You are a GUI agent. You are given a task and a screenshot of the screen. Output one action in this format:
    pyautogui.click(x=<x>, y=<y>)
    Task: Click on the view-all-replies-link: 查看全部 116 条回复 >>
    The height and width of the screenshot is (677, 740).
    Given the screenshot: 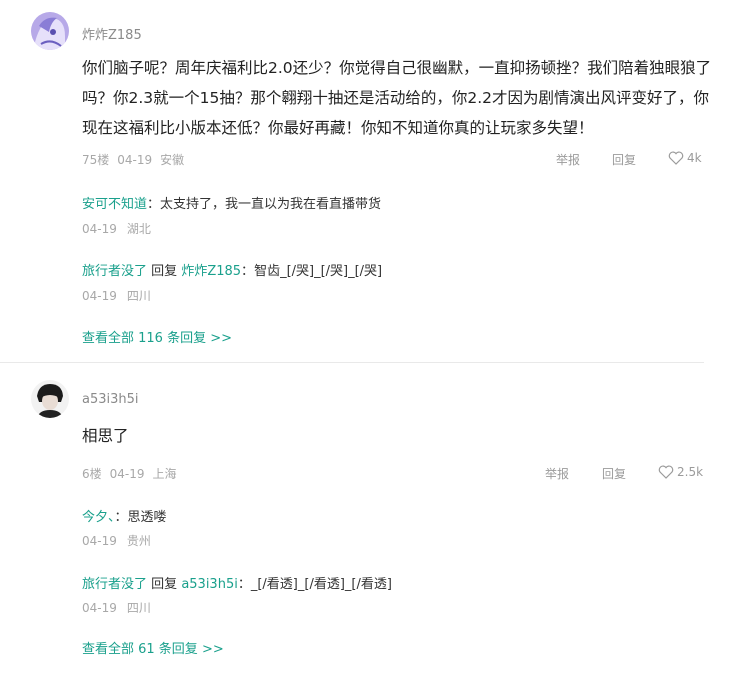 What is the action you would take?
    pyautogui.click(x=157, y=336)
    